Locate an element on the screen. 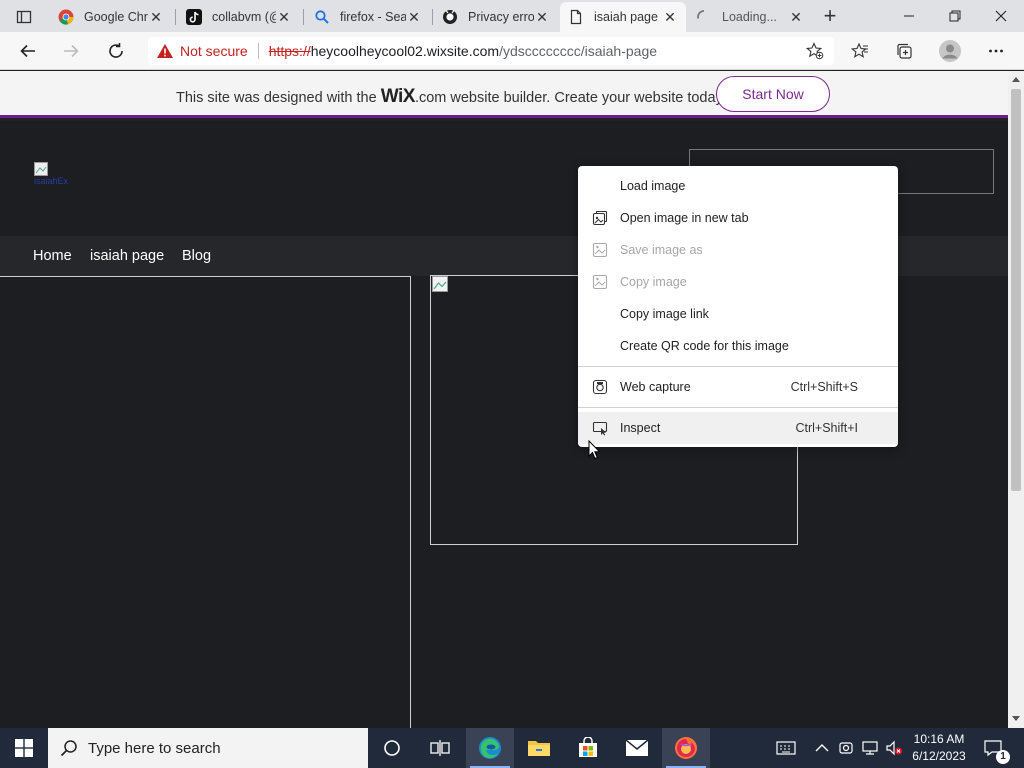 This screenshot has height=768, width=1024. back-arrow-icon is located at coordinates (27, 51).